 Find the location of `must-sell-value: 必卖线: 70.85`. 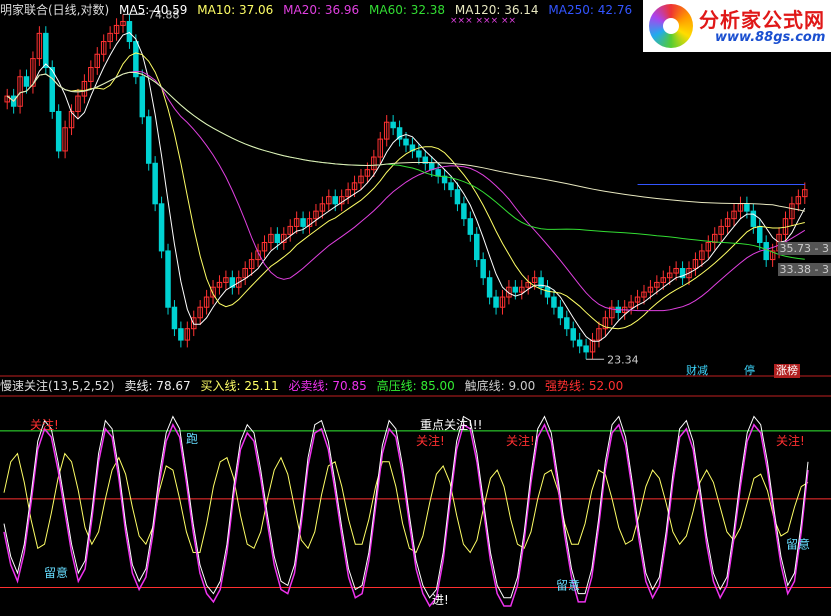

must-sell-value: 必卖线: 70.85 is located at coordinates (327, 386).